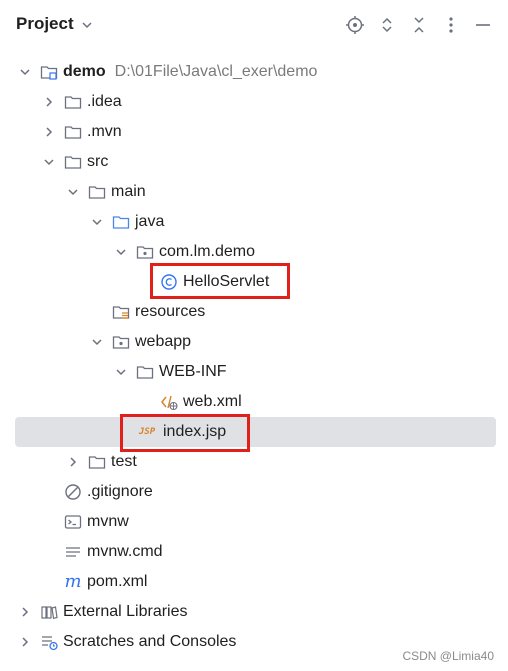  What do you see at coordinates (254, 312) in the screenshot?
I see `tree-node-resources: resources` at bounding box center [254, 312].